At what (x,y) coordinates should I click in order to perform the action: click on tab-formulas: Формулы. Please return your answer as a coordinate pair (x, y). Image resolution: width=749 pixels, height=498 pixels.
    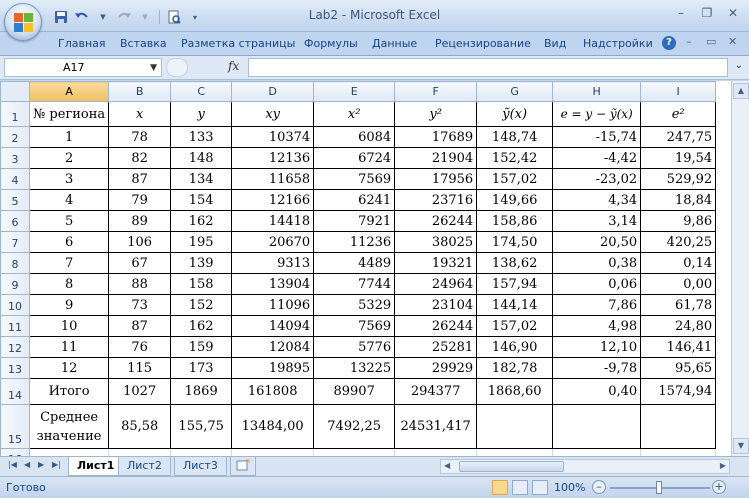
    Looking at the image, I should click on (331, 43).